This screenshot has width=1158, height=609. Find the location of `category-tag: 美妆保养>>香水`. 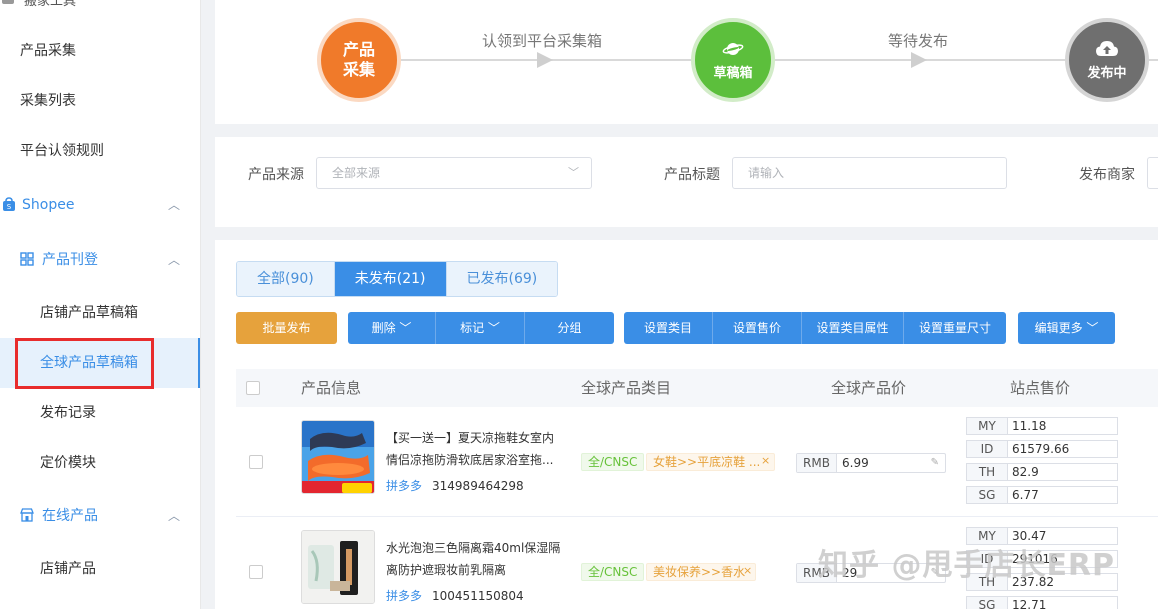

category-tag: 美妆保养>>香水 is located at coordinates (701, 572).